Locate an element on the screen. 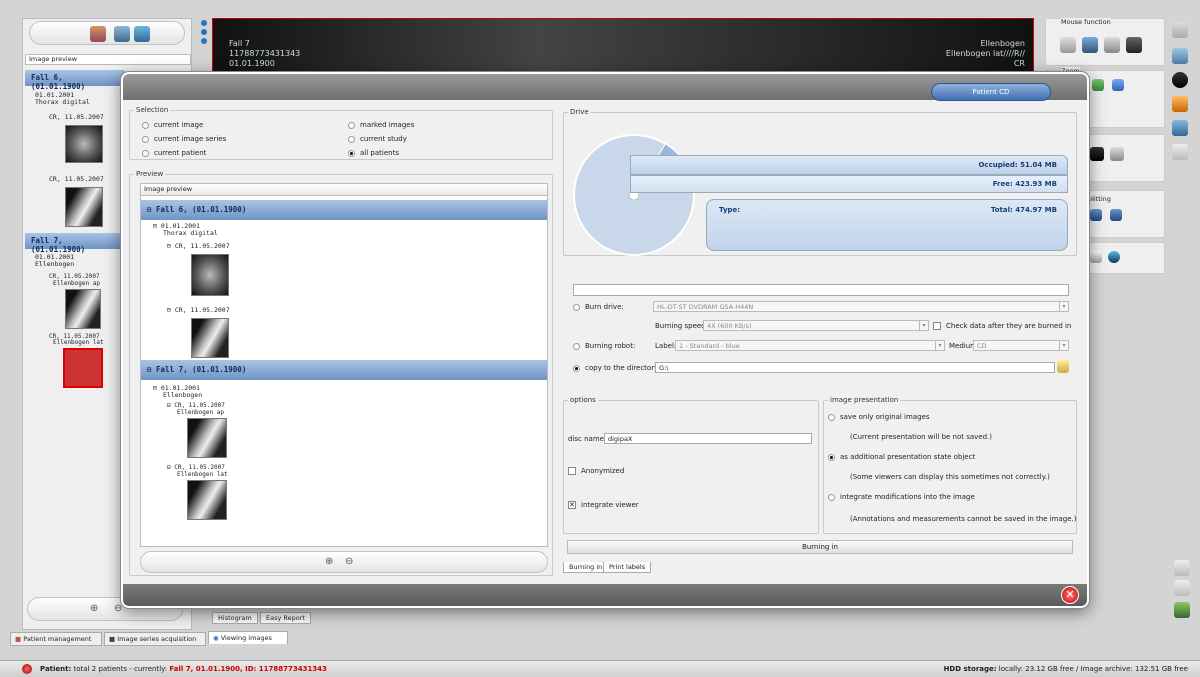  label-select: 1 - Standard - blue ▾ is located at coordinates (810, 345).